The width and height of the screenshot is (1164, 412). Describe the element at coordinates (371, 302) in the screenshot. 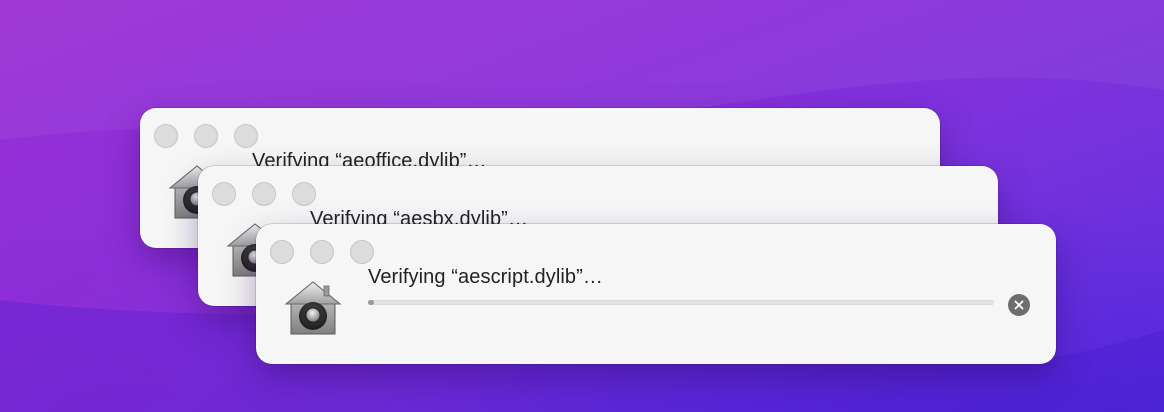

I see `progress-bar-fill` at that location.